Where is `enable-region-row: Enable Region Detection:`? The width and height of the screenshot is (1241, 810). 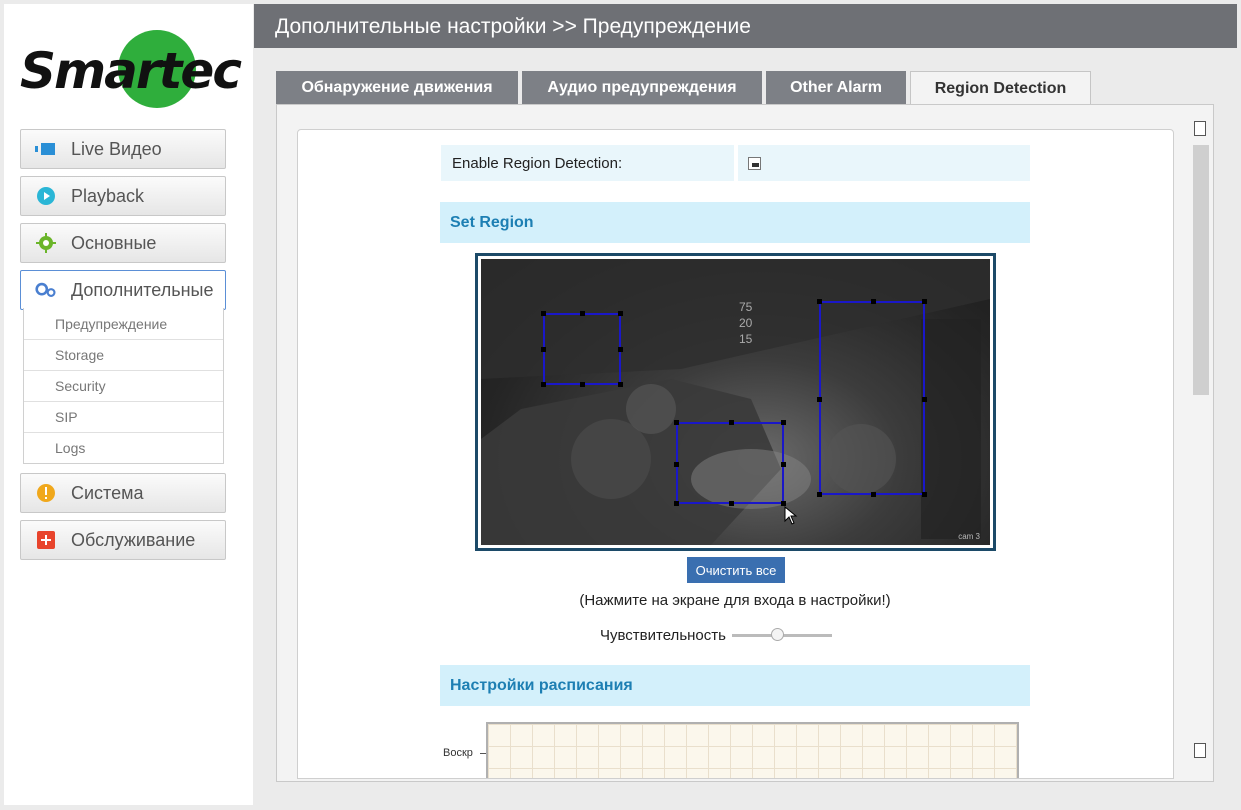 enable-region-row: Enable Region Detection: is located at coordinates (735, 163).